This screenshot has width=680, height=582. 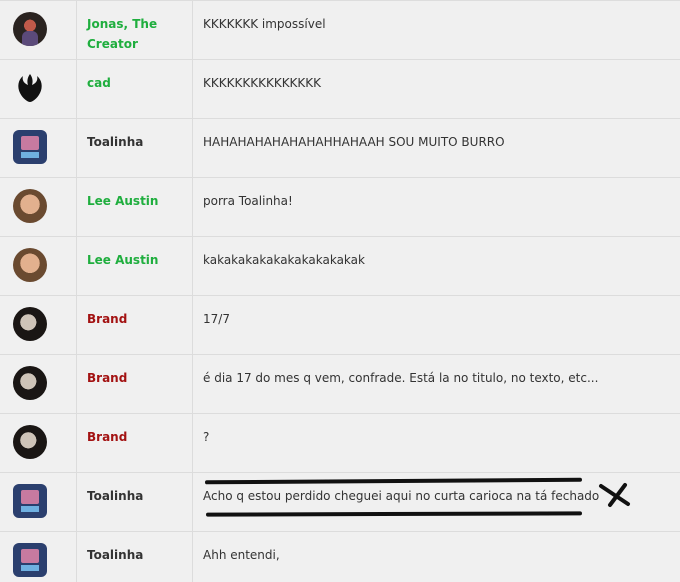 What do you see at coordinates (340, 443) in the screenshot?
I see `chat-message-row: Brand ?` at bounding box center [340, 443].